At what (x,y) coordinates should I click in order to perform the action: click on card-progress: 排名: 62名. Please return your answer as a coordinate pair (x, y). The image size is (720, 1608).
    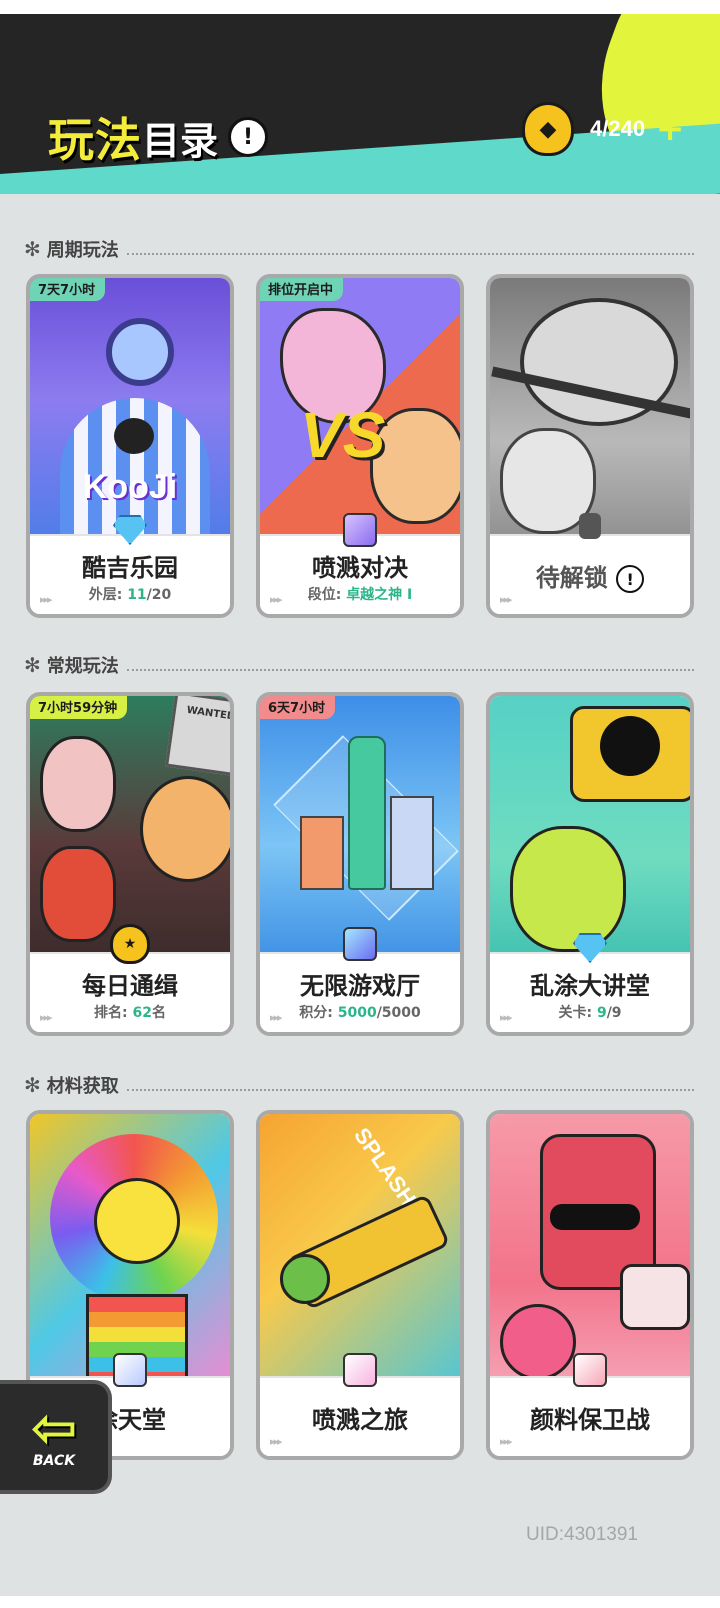
    Looking at the image, I should click on (130, 1012).